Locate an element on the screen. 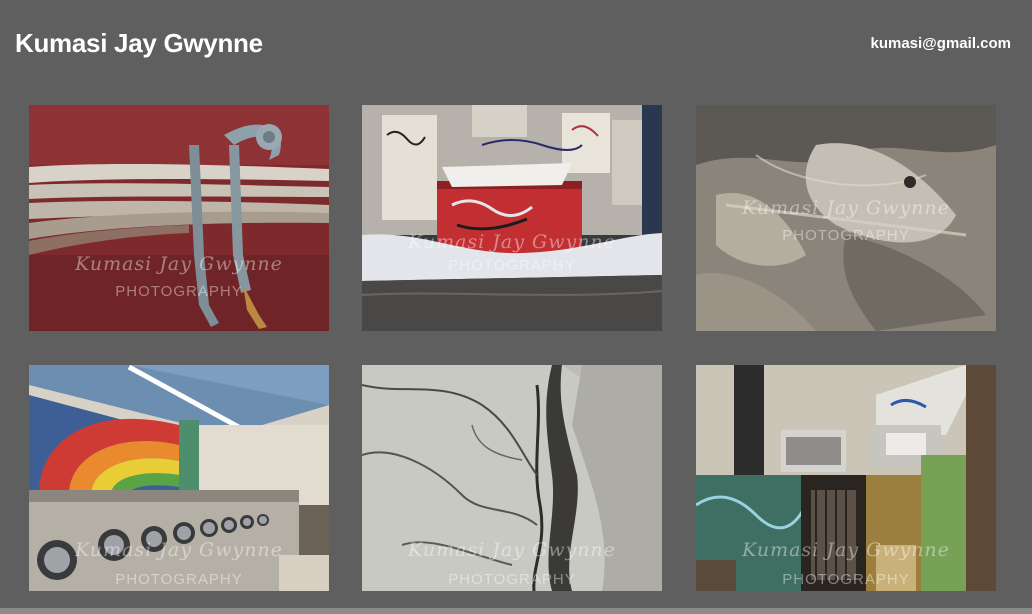 This screenshot has width=1032, height=614. site-header: Kumasi Jay Gwynne kumasi@gmail.com is located at coordinates (516, 45).